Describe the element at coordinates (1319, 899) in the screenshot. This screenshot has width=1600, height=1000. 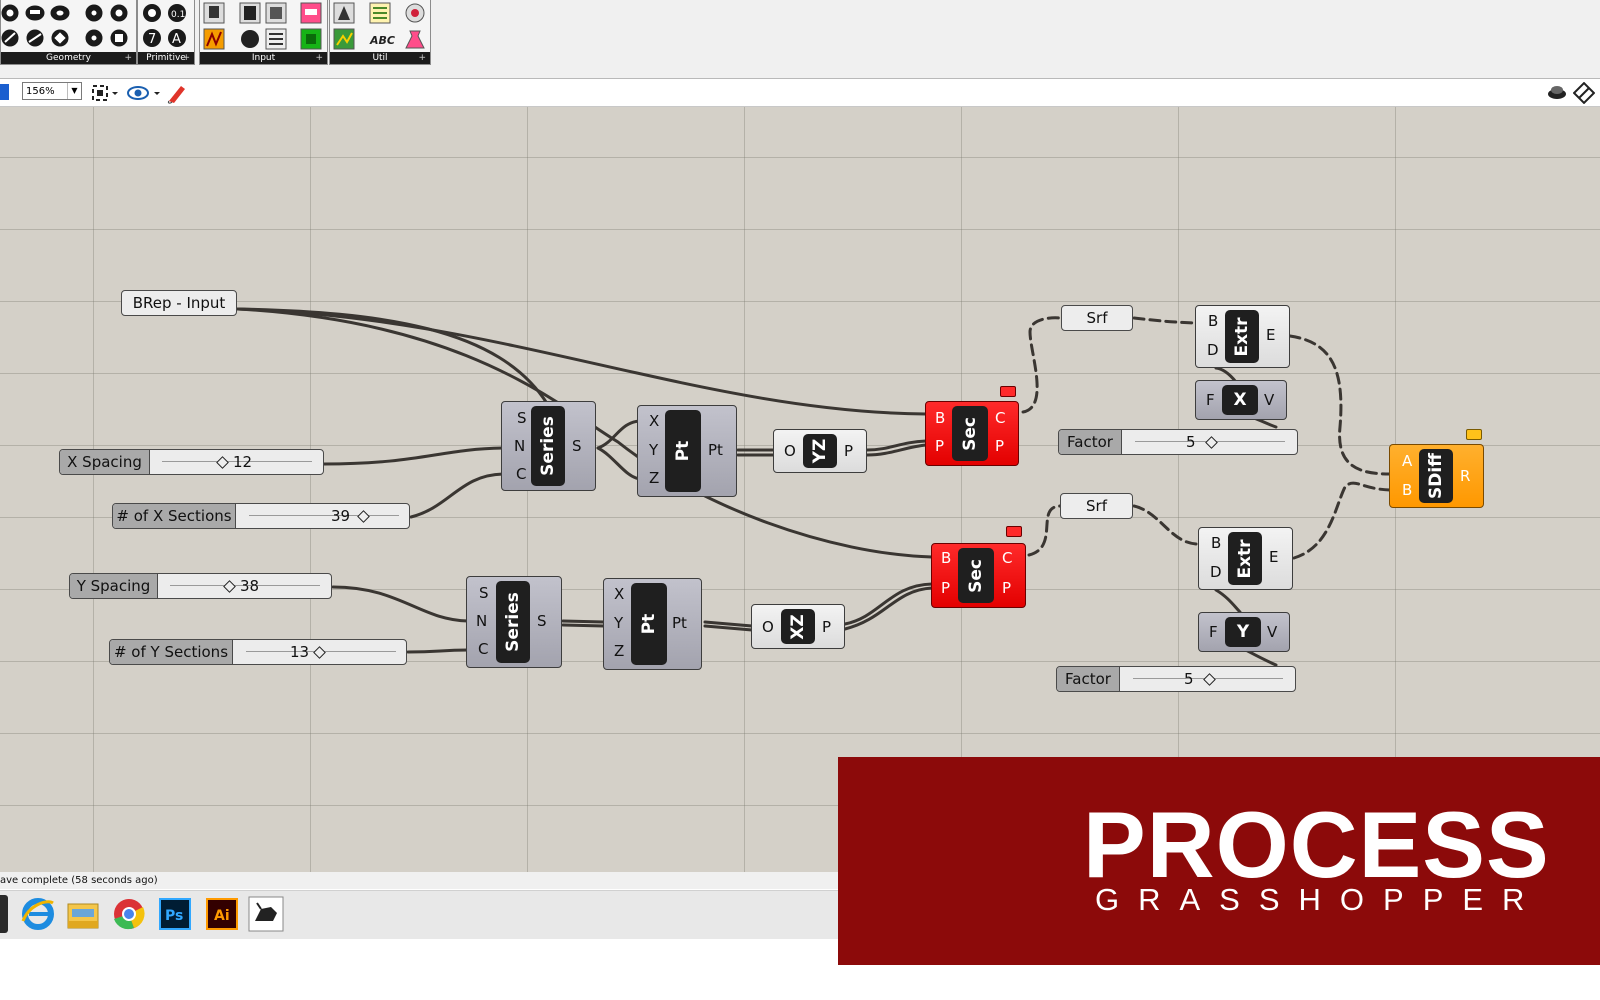
I see `overlay-subtitle: GRASSHOPPER` at that location.